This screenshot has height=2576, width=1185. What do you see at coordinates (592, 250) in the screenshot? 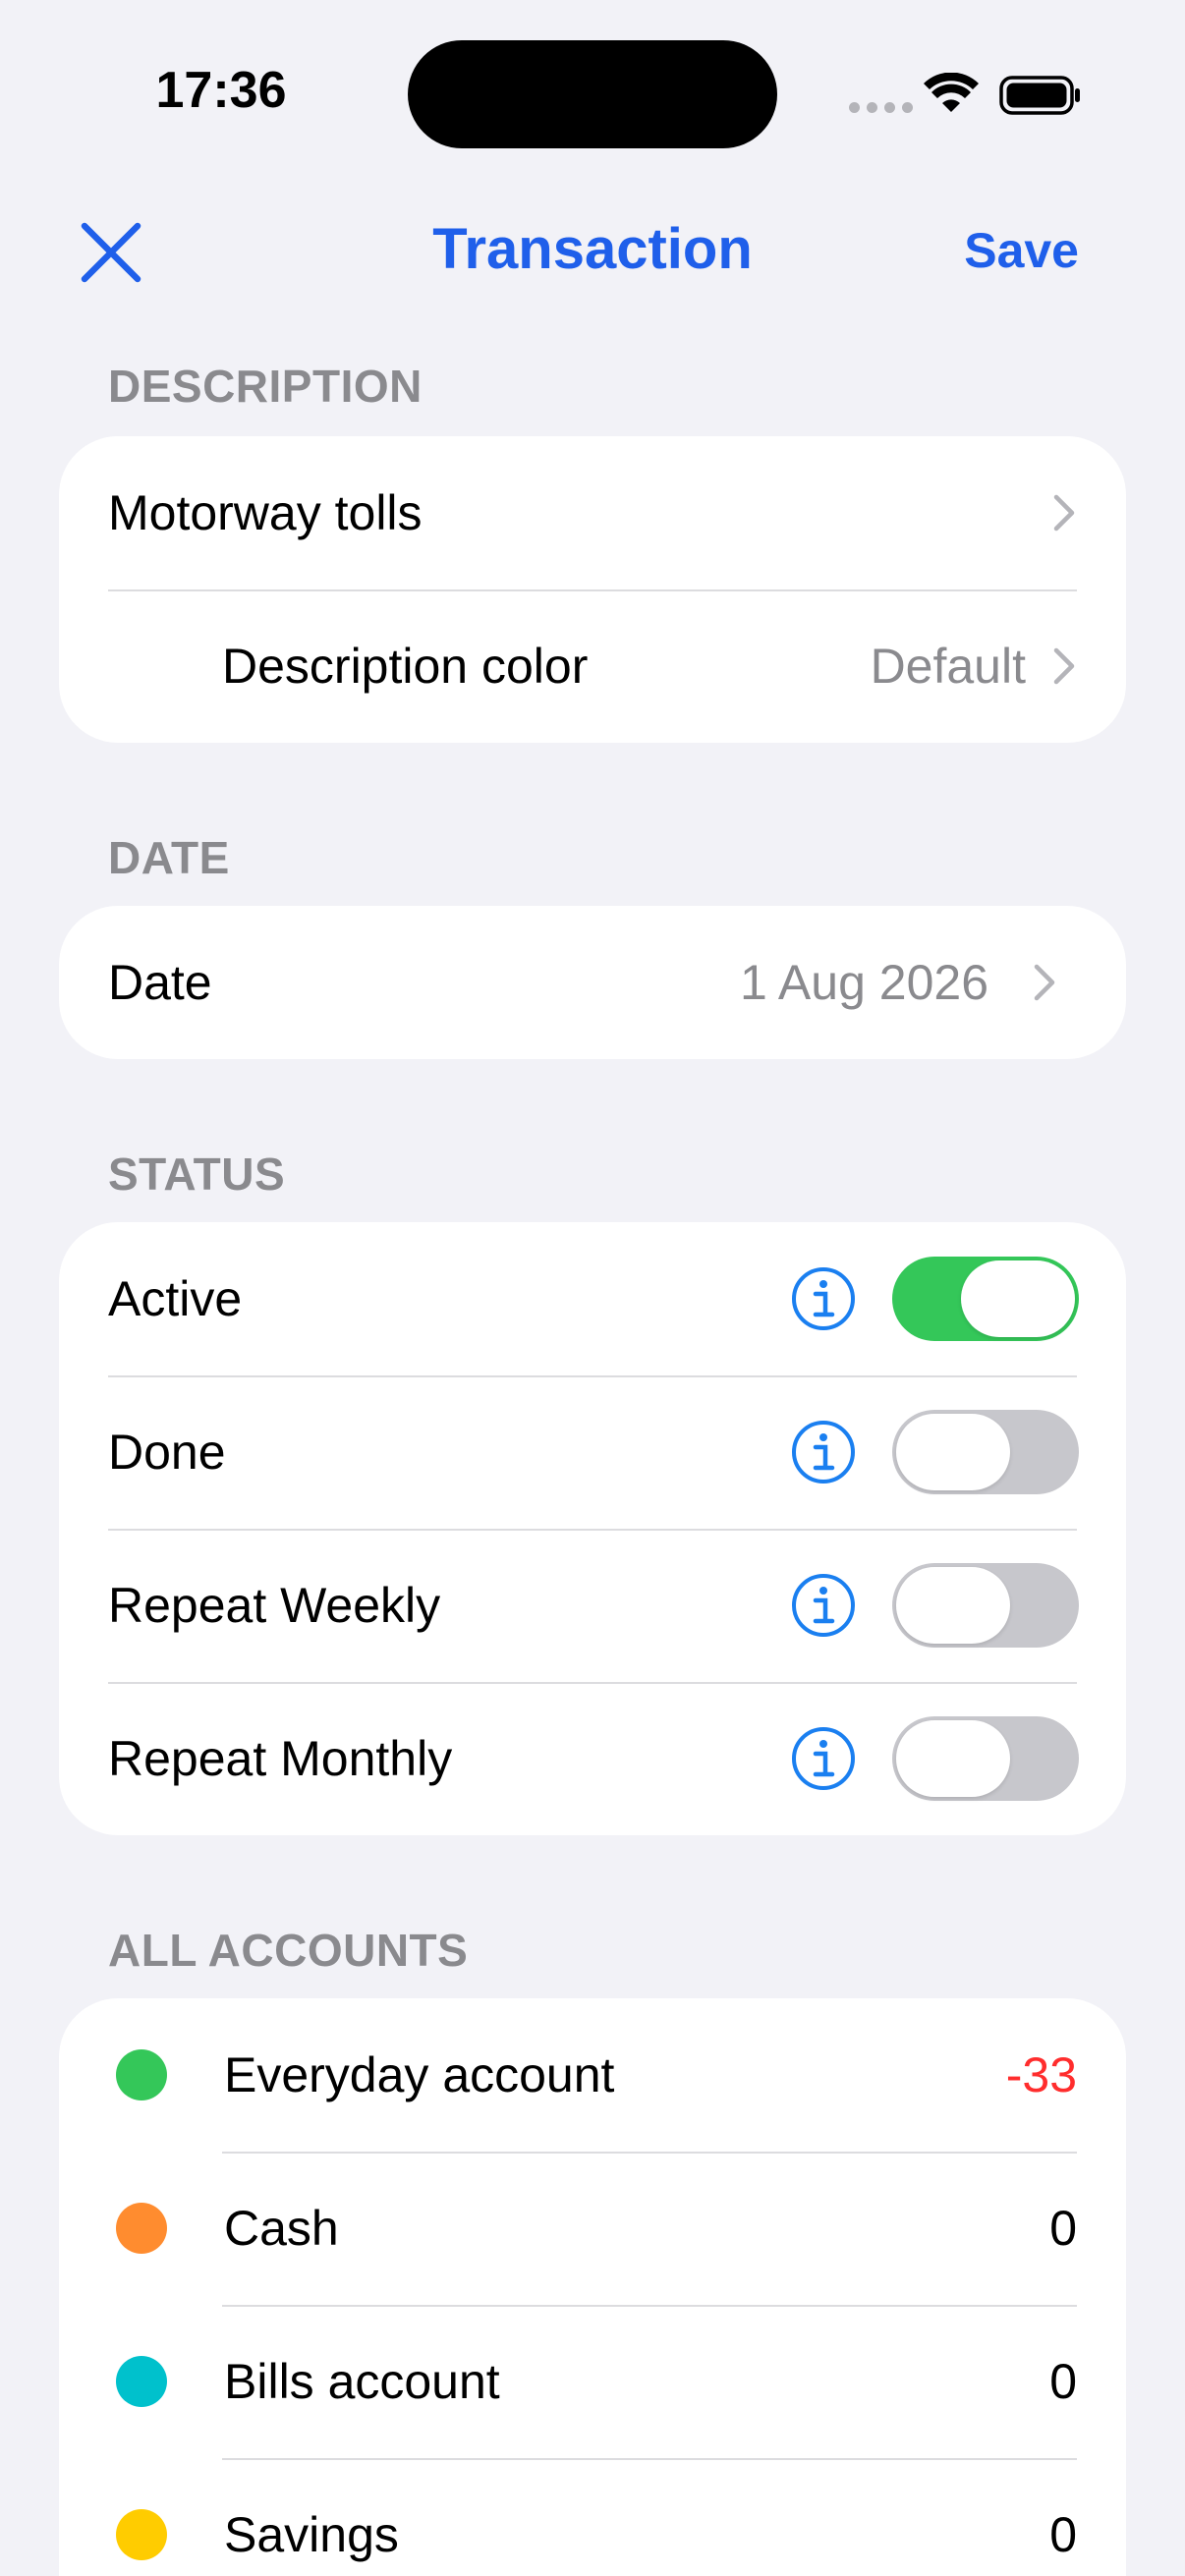
I see `nav-bar: Transaction Save` at bounding box center [592, 250].